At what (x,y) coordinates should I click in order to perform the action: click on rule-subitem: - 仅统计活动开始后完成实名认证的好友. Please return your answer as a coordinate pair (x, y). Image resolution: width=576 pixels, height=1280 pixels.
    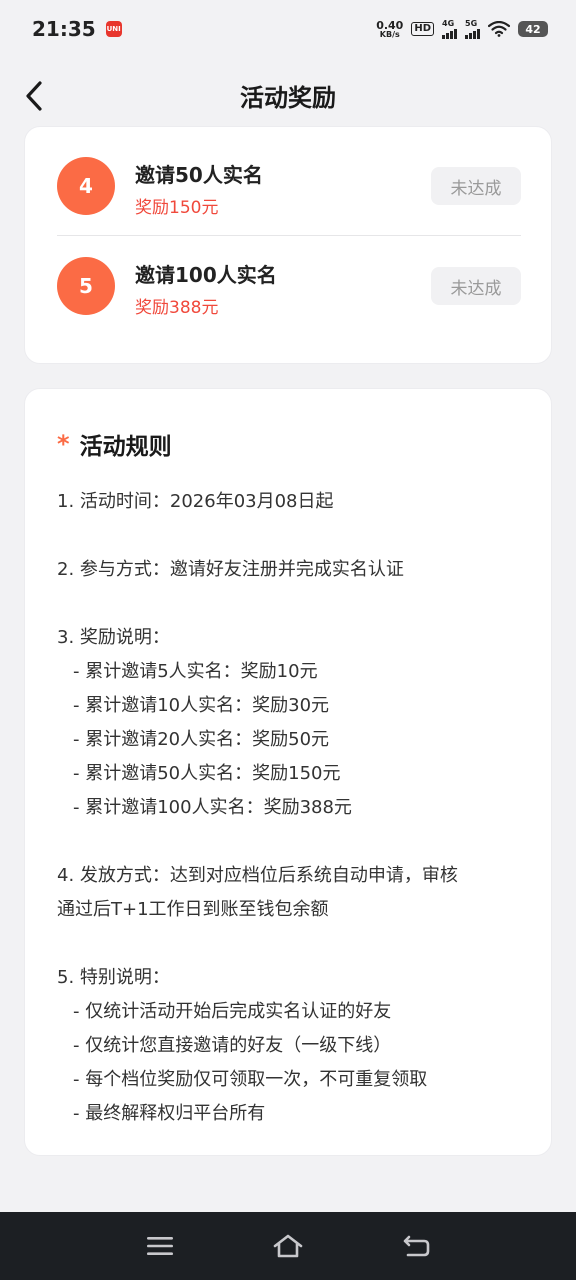
    Looking at the image, I should click on (232, 1011).